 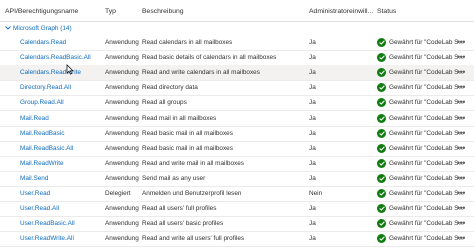 I want to click on permission-name-link: User.ReadWrite.All, so click(x=47, y=238).